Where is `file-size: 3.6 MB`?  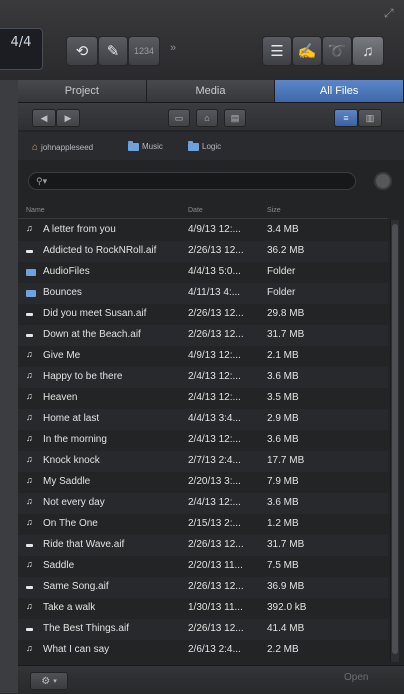 file-size: 3.6 MB is located at coordinates (283, 502).